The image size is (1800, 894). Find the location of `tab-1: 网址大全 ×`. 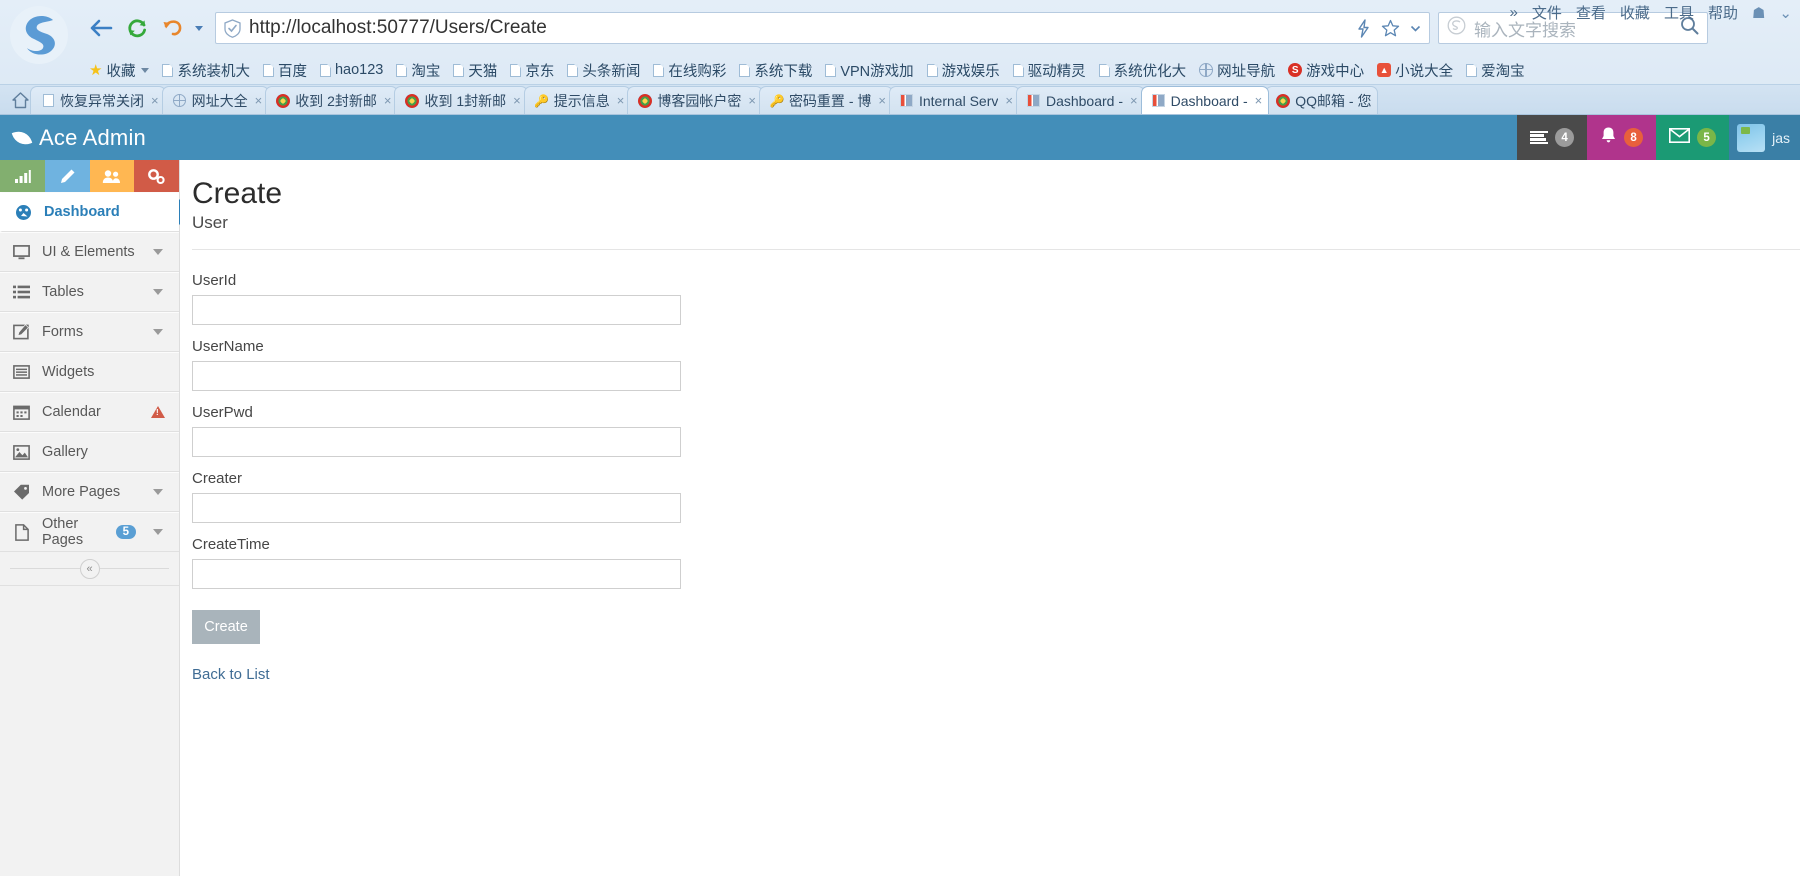

tab-1: 网址大全 × is located at coordinates (215, 100).